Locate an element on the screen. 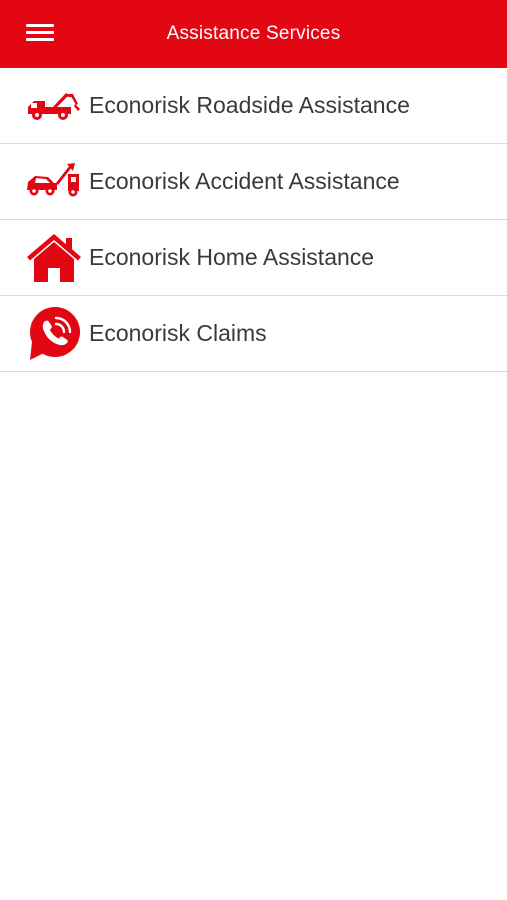  service-item-accident-assistance: Econorisk Accident Assistance is located at coordinates (253, 182).